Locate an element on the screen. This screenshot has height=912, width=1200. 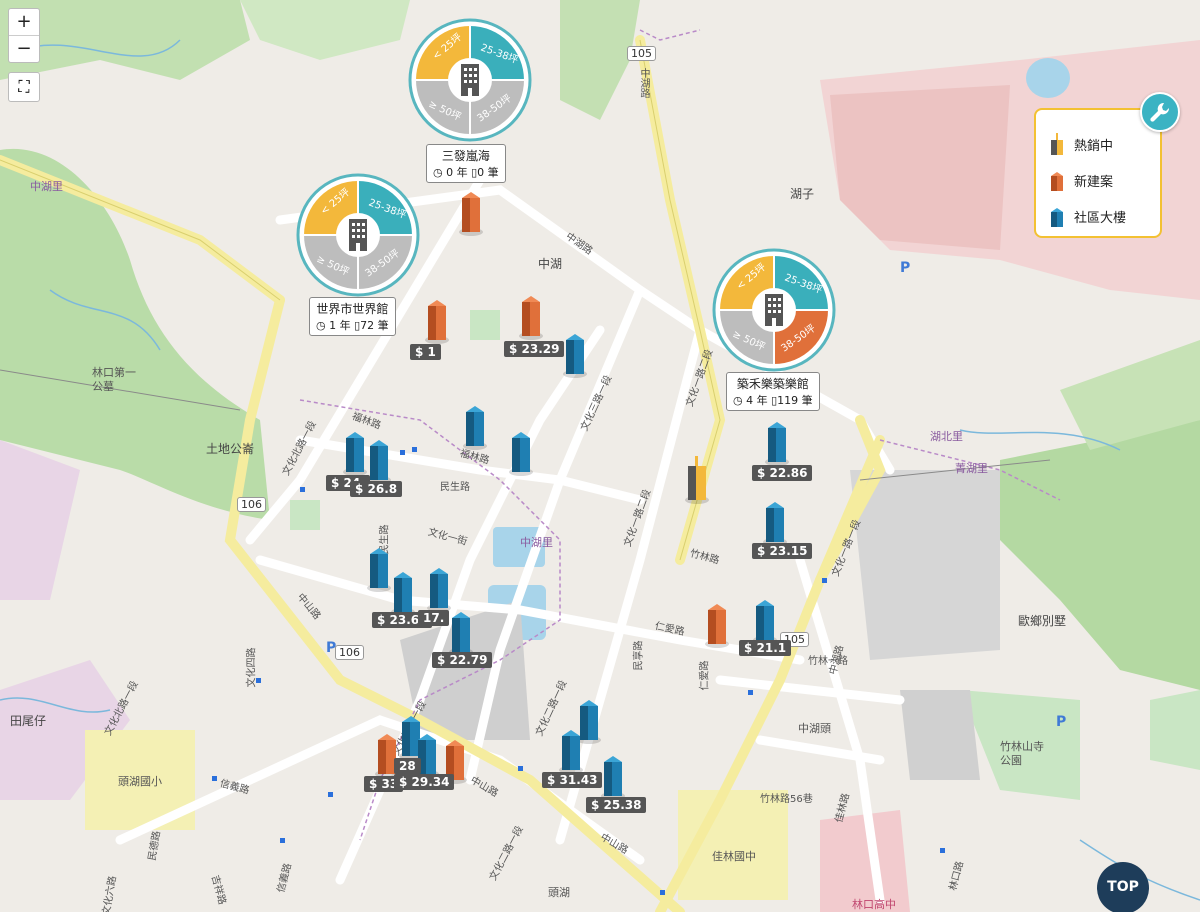
price-tag: $ 31.43 is located at coordinates (572, 780).